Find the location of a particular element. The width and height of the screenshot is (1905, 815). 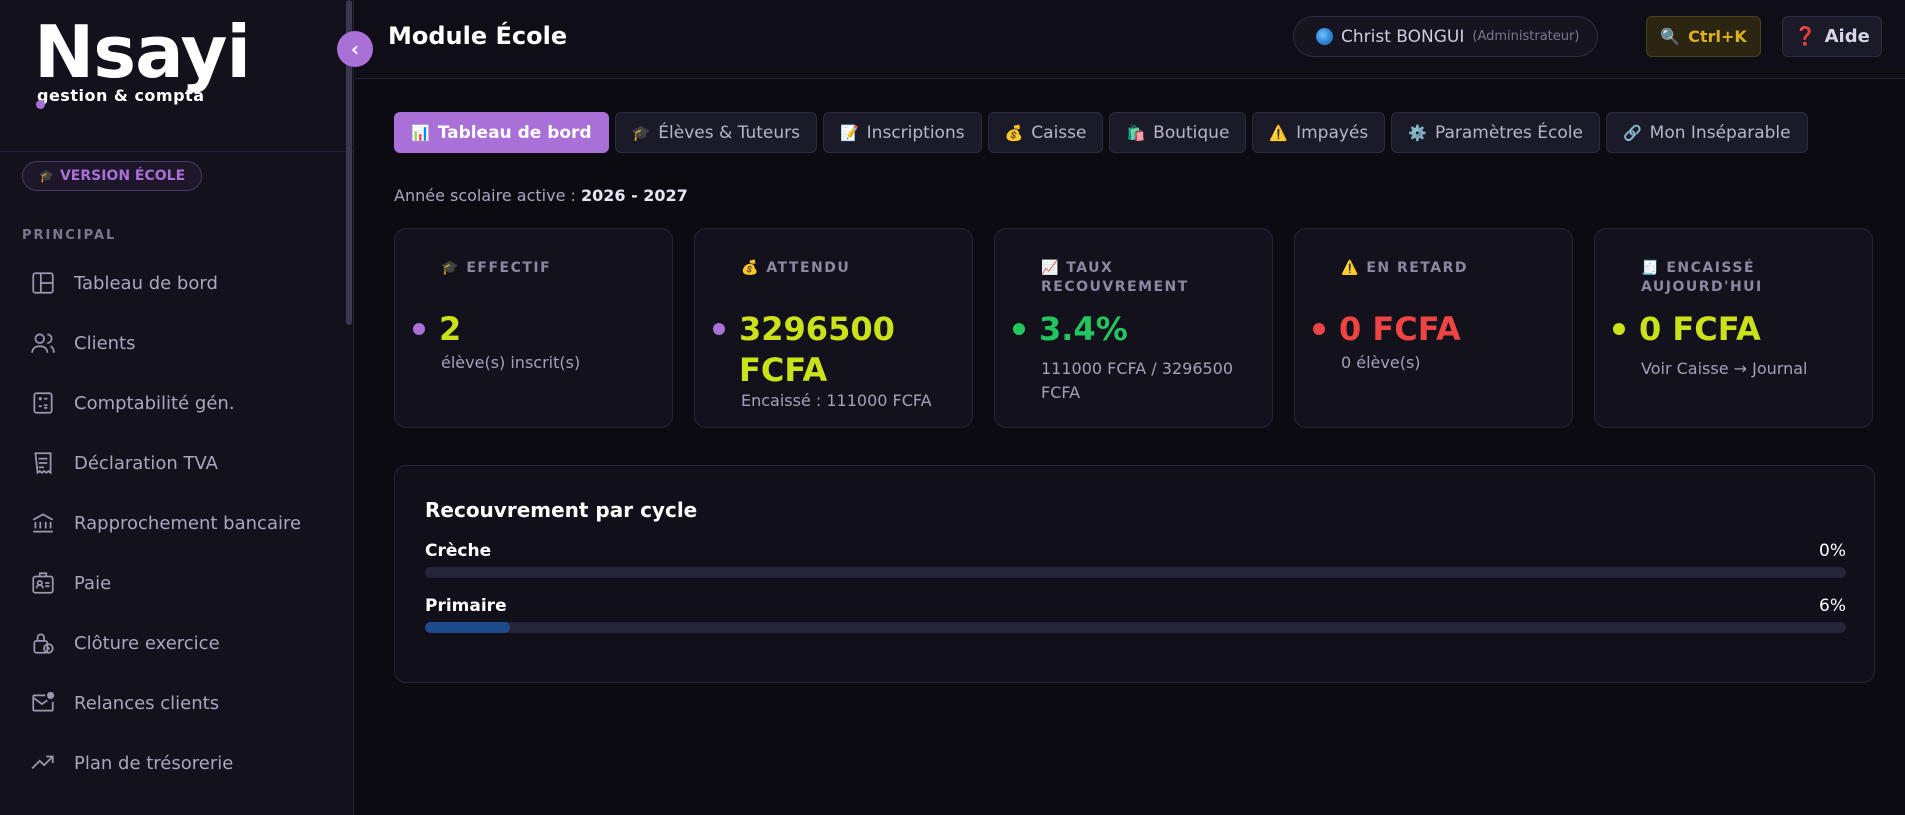

calculator-icon is located at coordinates (43, 403).